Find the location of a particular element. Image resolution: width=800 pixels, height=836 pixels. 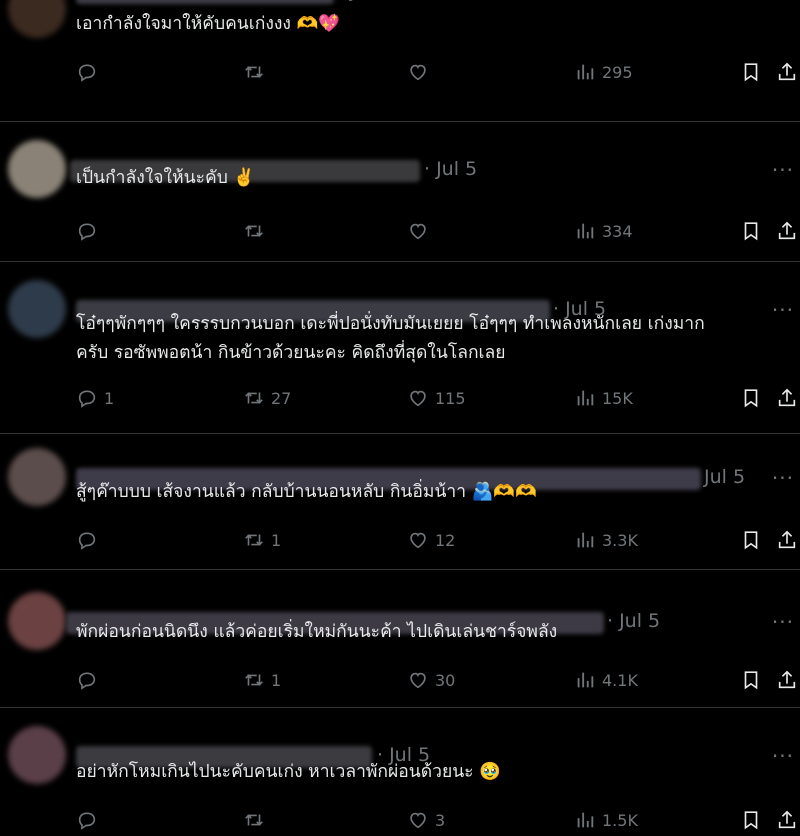

action-bar: 3 1.5K is located at coordinates (438, 820).